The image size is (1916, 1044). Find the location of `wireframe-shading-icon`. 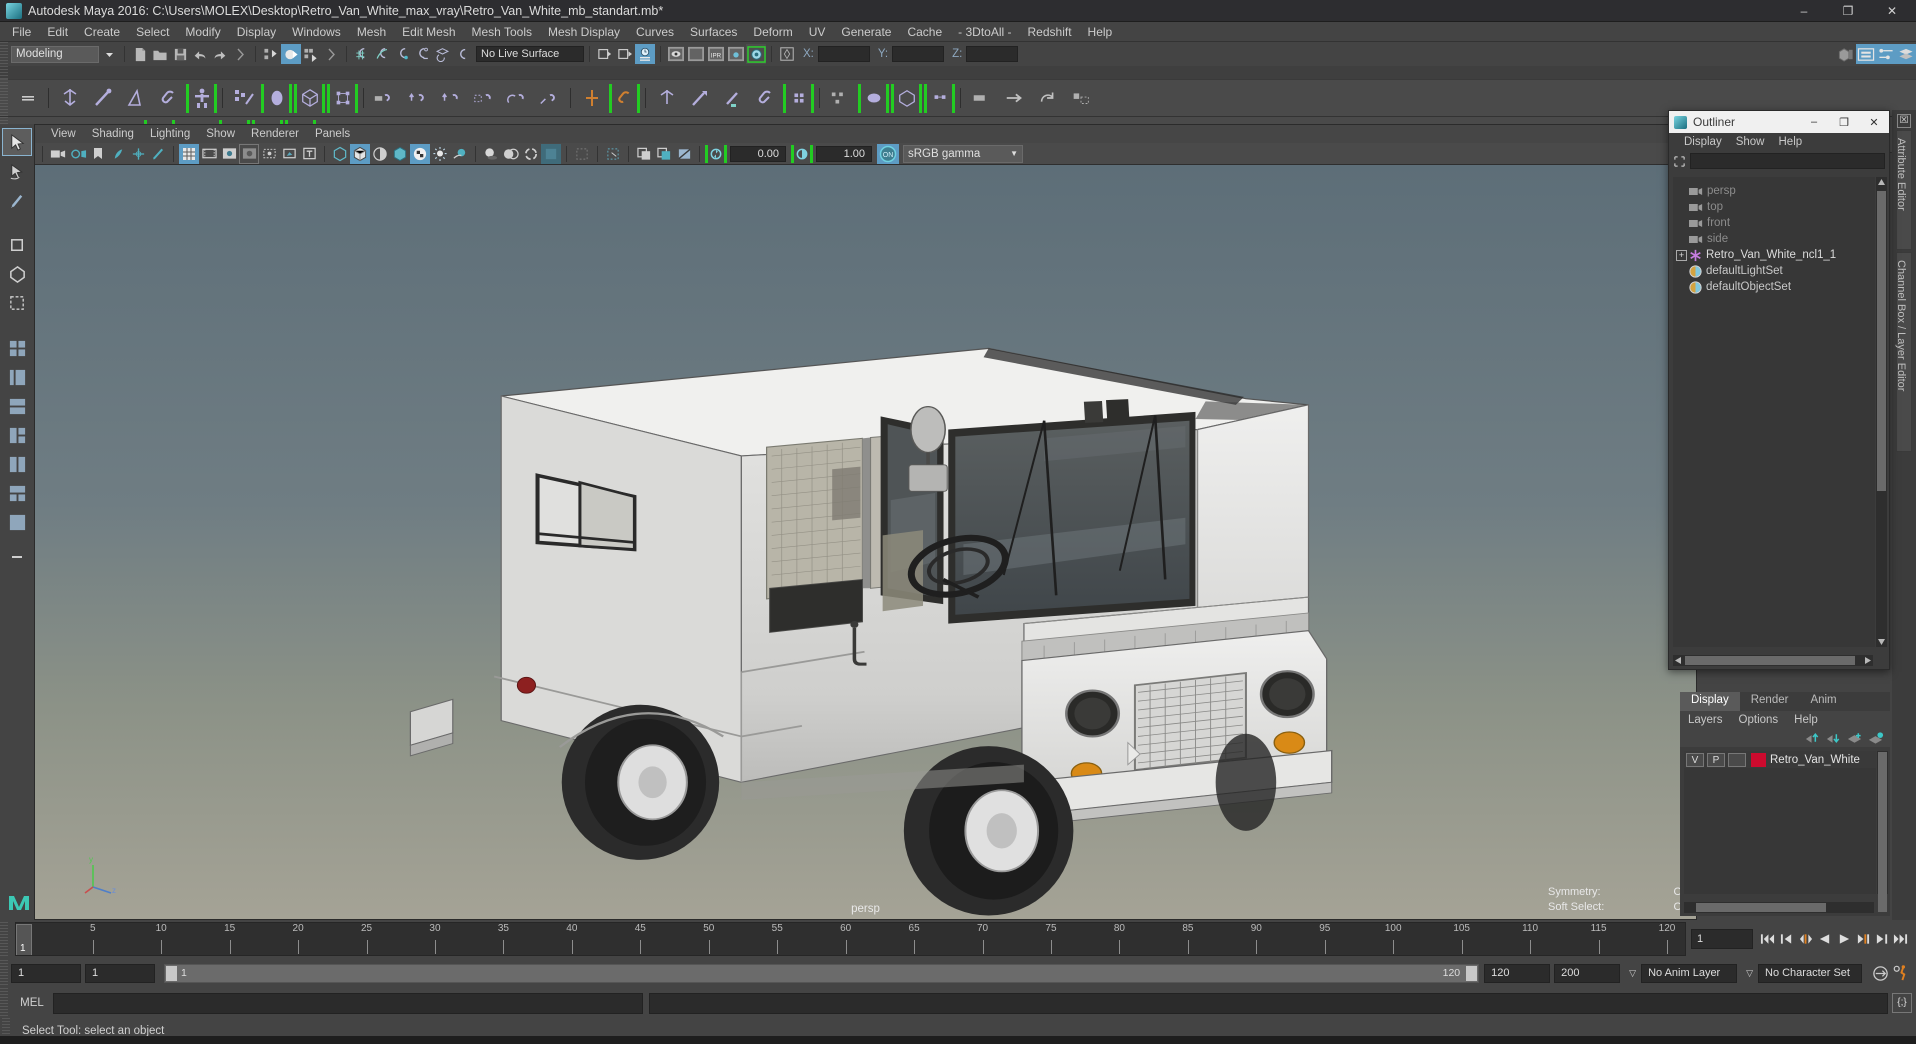

wireframe-shading-icon is located at coordinates (340, 154).